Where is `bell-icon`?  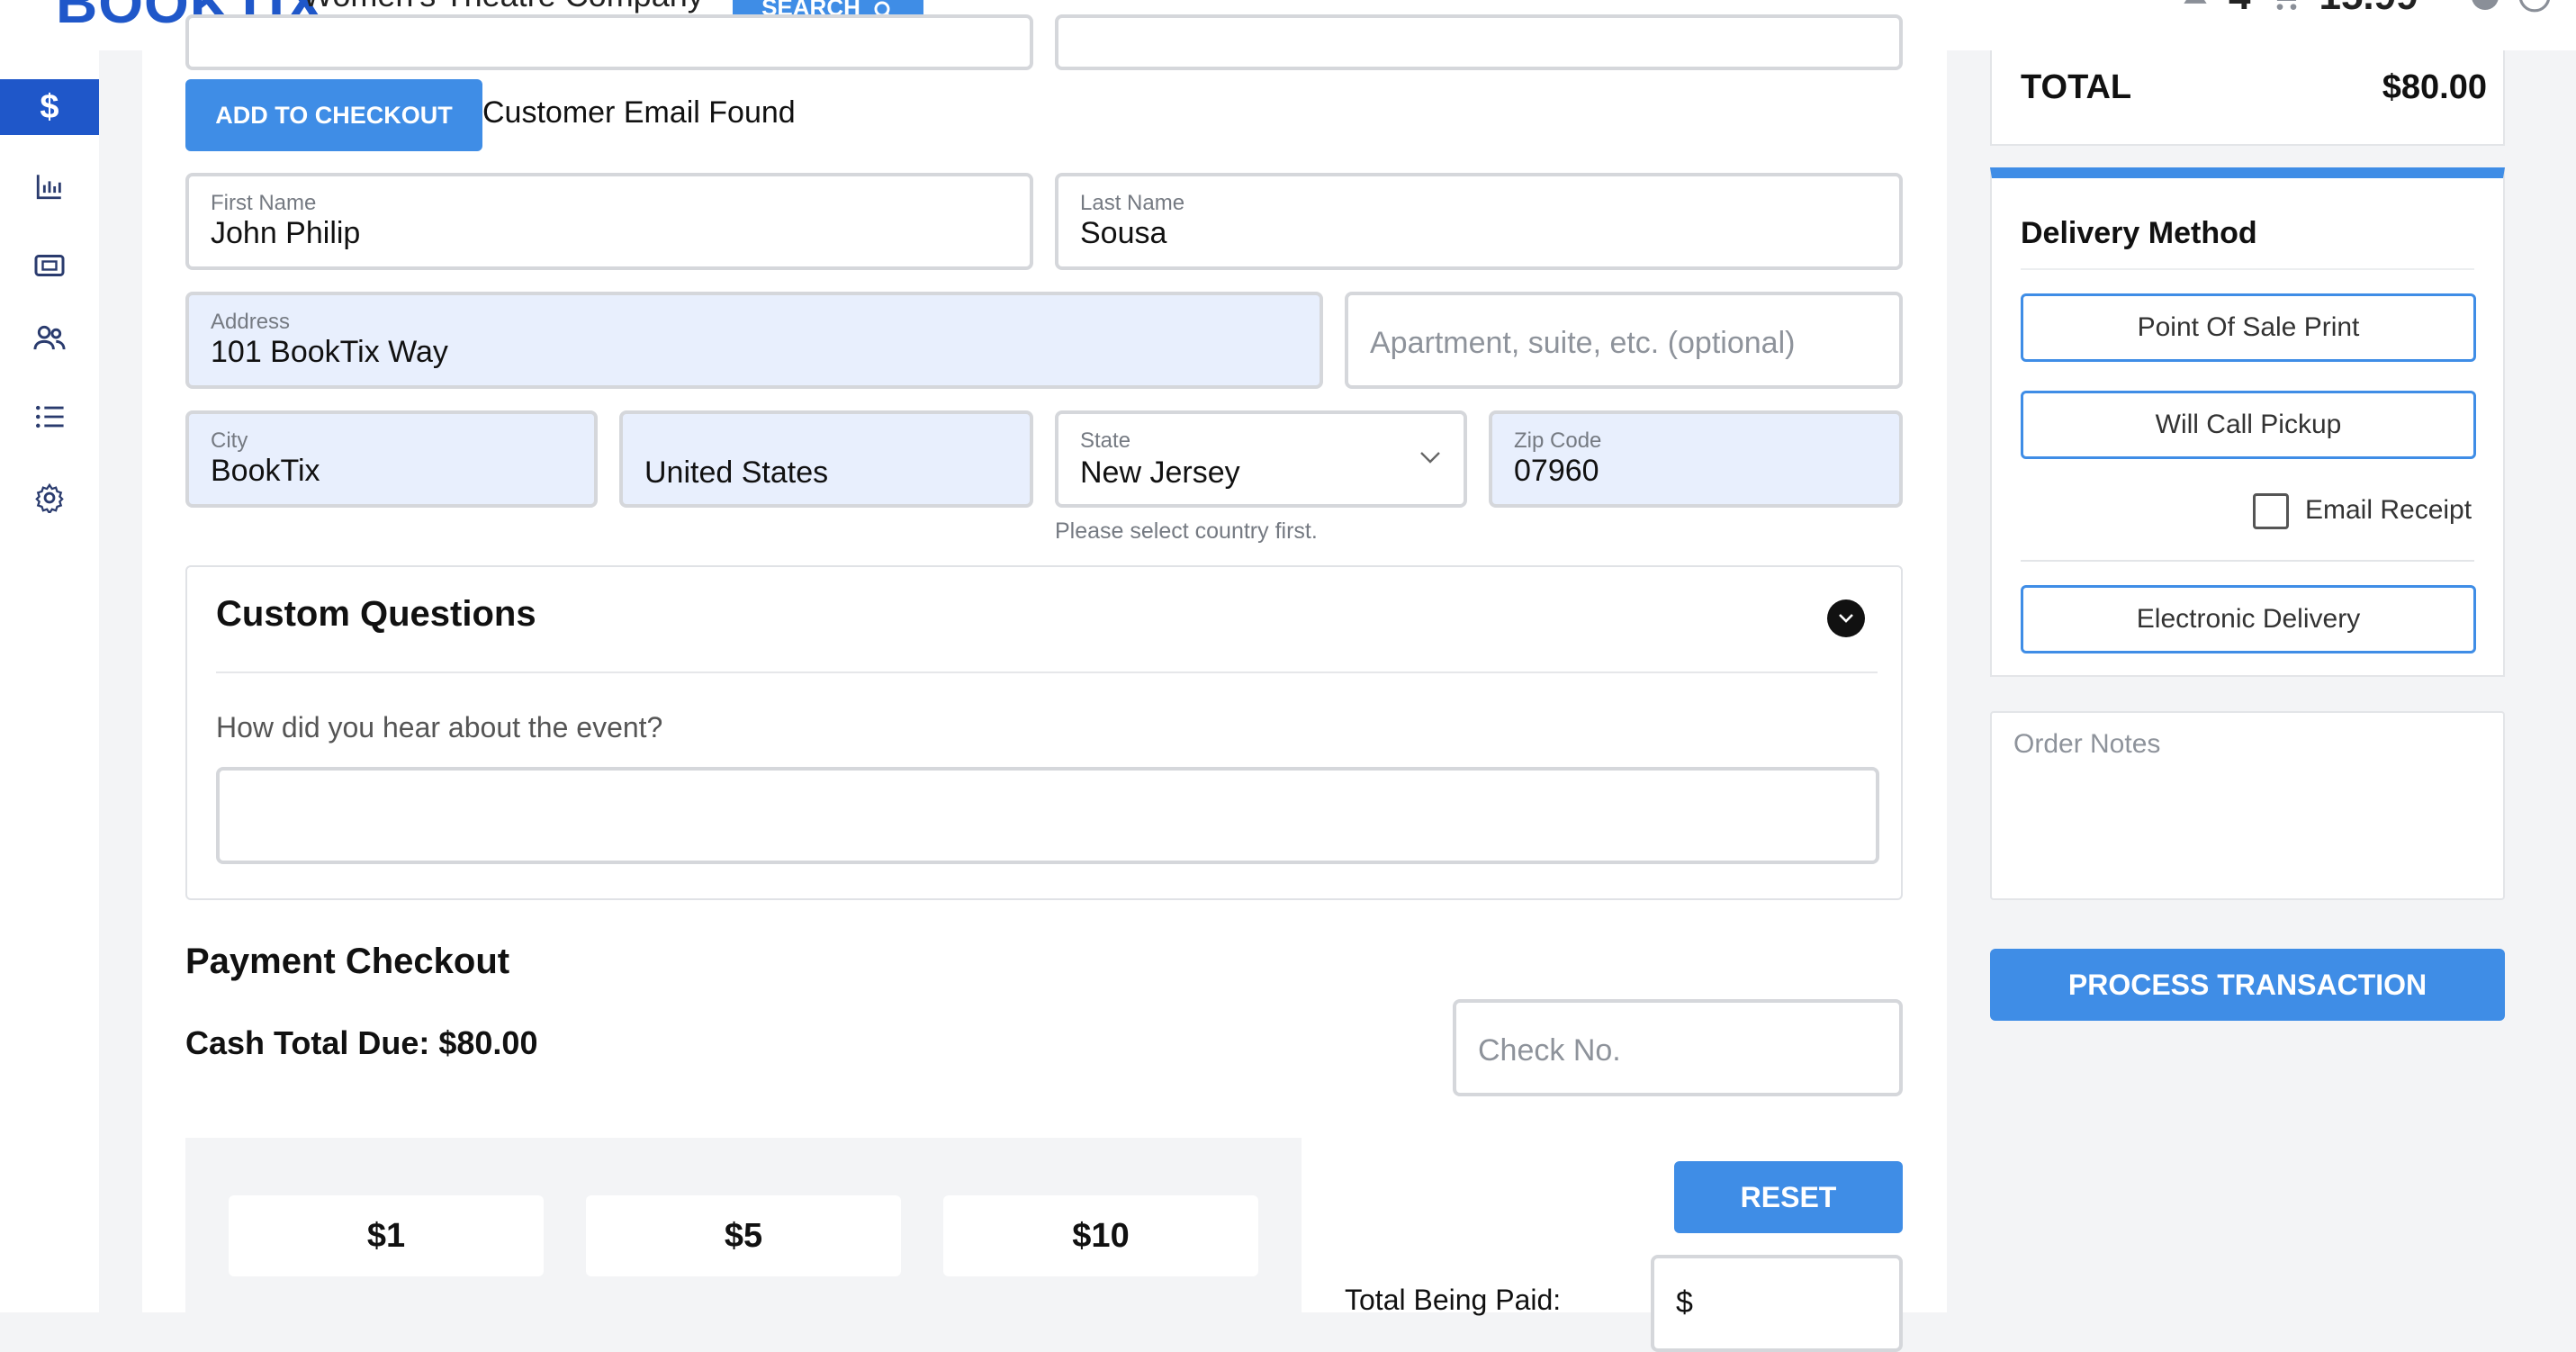
bell-icon is located at coordinates (2195, 7).